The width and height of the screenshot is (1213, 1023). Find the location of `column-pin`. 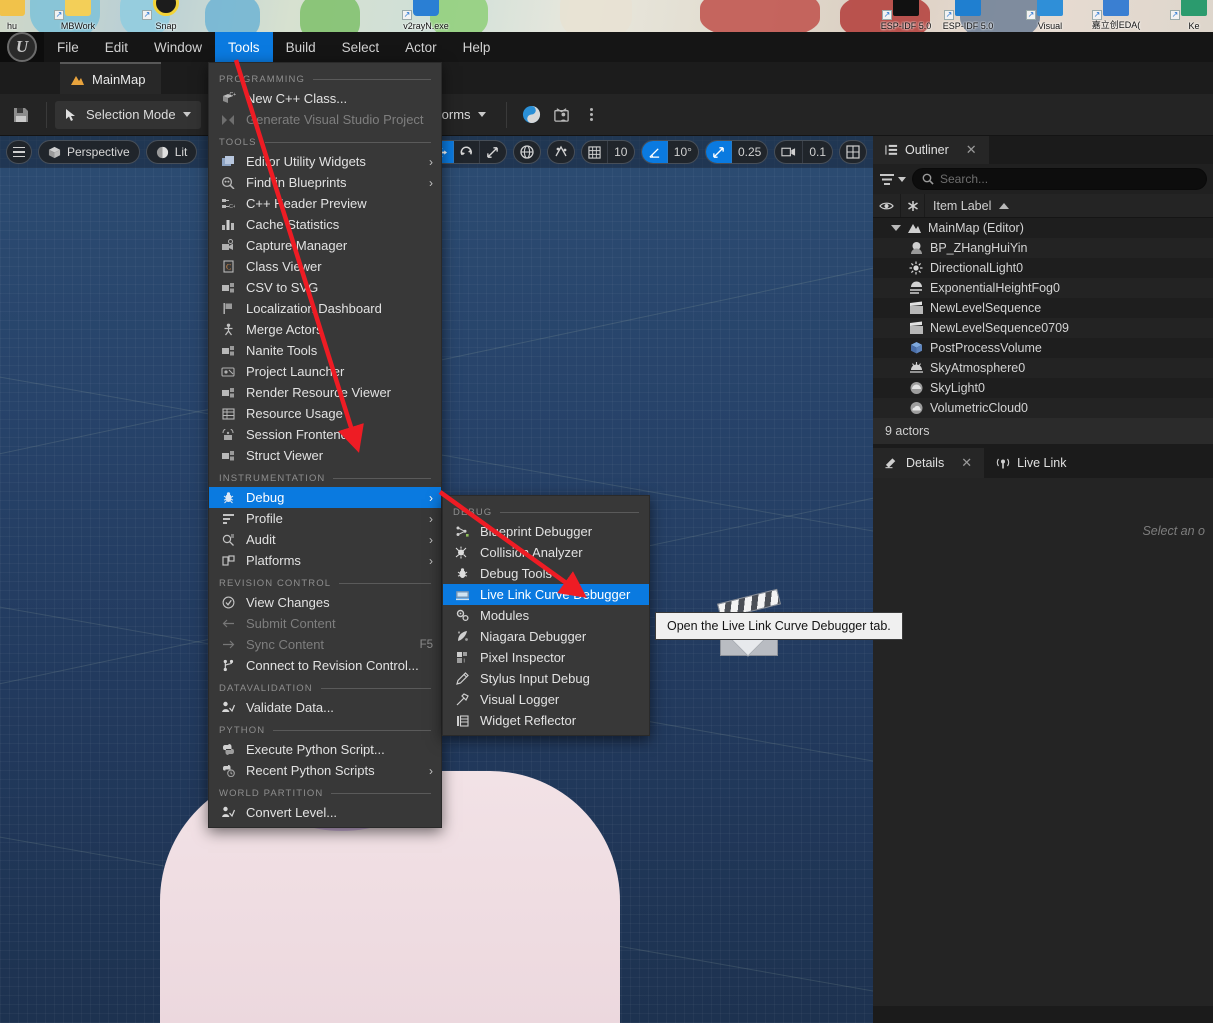

column-pin is located at coordinates (913, 205).